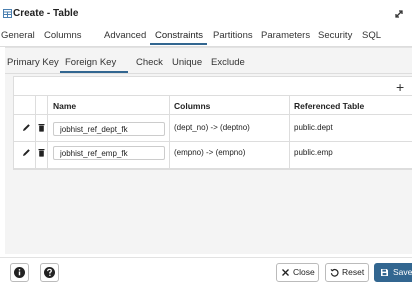 This screenshot has width=412, height=286. I want to click on referenced-table-cell: public.dept, so click(313, 127).